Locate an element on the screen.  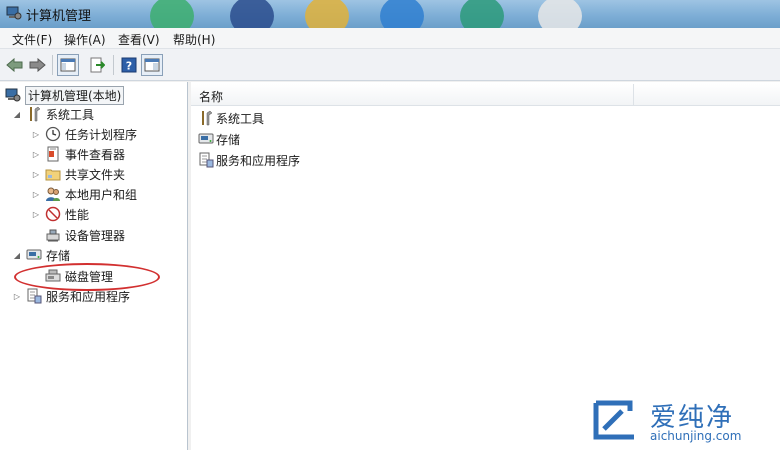
tree-label: 性能 is located at coordinates (77, 214).